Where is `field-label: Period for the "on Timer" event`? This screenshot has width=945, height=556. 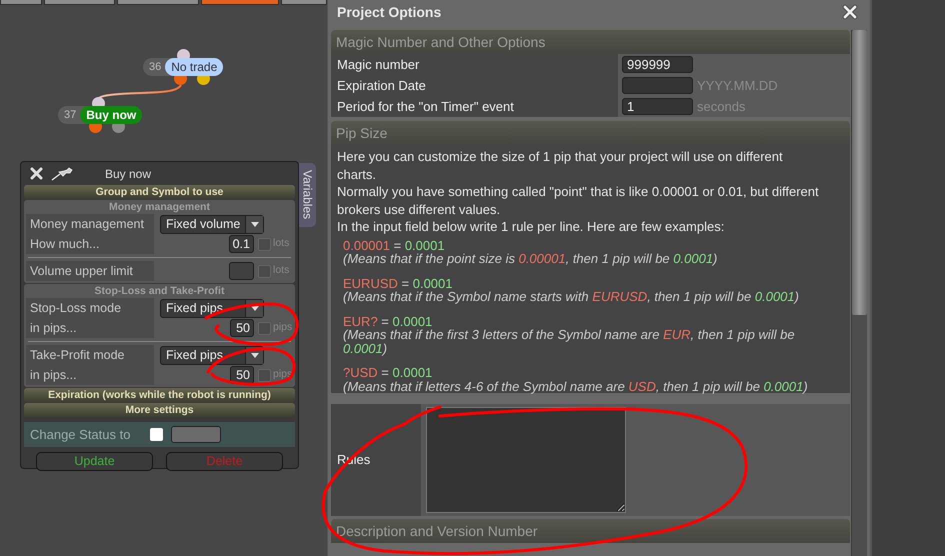
field-label: Period for the "on Timer" event is located at coordinates (474, 106).